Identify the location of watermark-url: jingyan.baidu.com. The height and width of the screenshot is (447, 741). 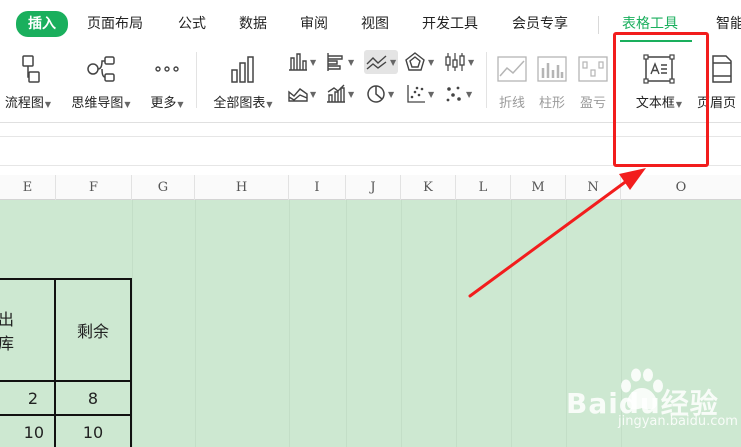
(678, 421).